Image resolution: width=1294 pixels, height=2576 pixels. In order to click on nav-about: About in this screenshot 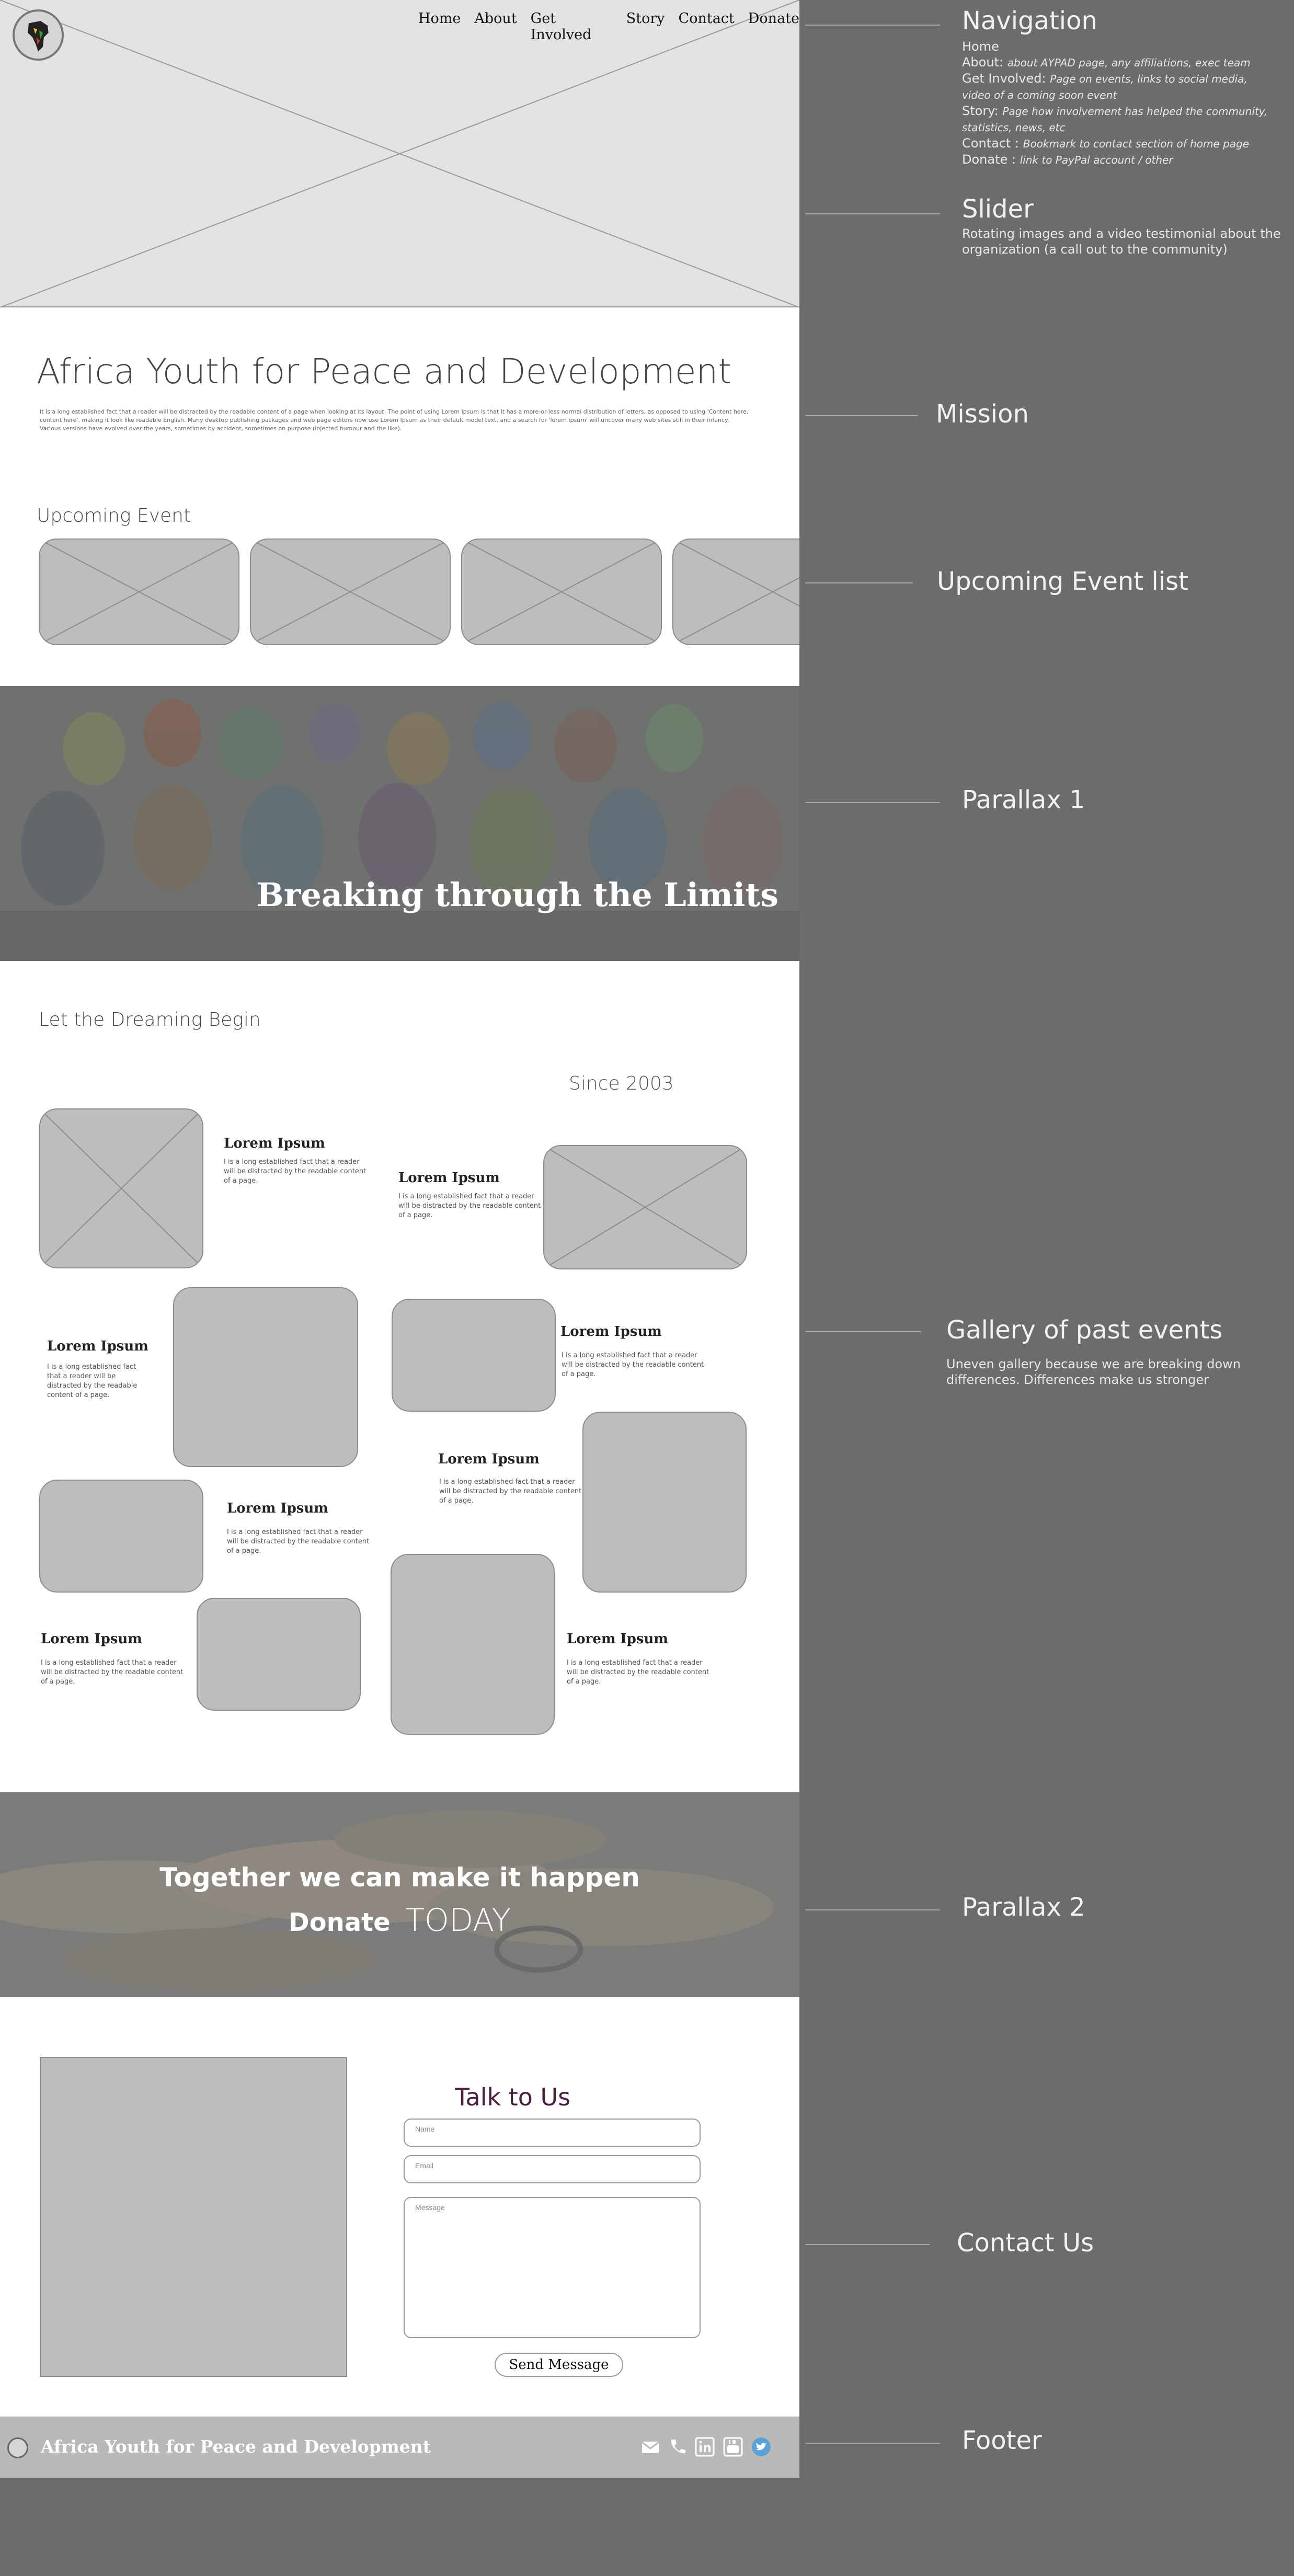, I will do `click(496, 20)`.